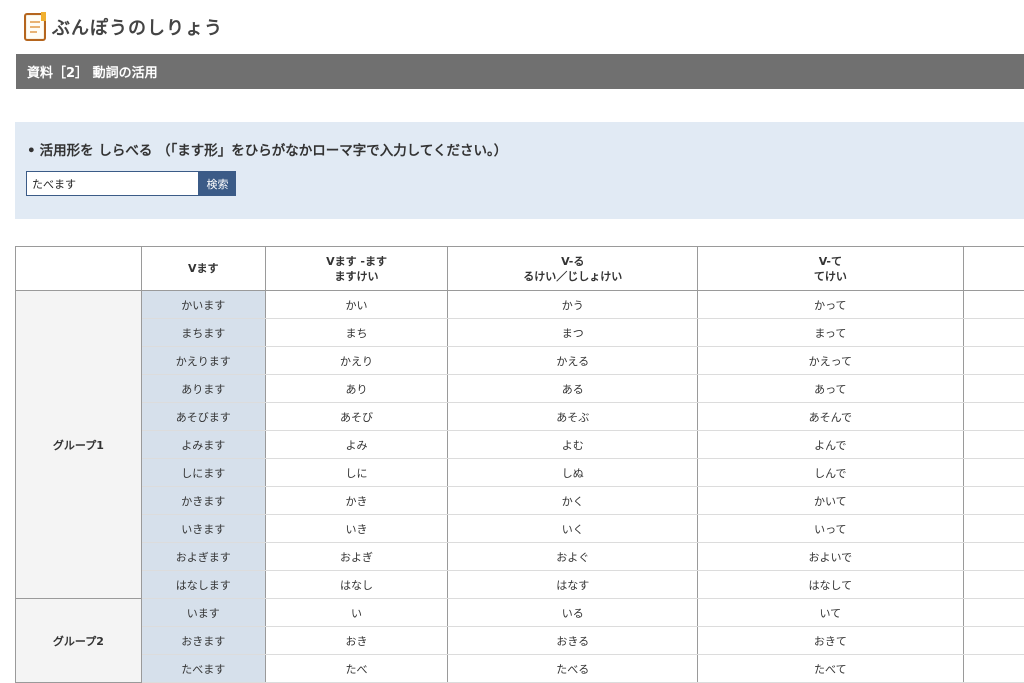 This screenshot has height=683, width=1024. I want to click on te-form-cell: いて, so click(830, 612).